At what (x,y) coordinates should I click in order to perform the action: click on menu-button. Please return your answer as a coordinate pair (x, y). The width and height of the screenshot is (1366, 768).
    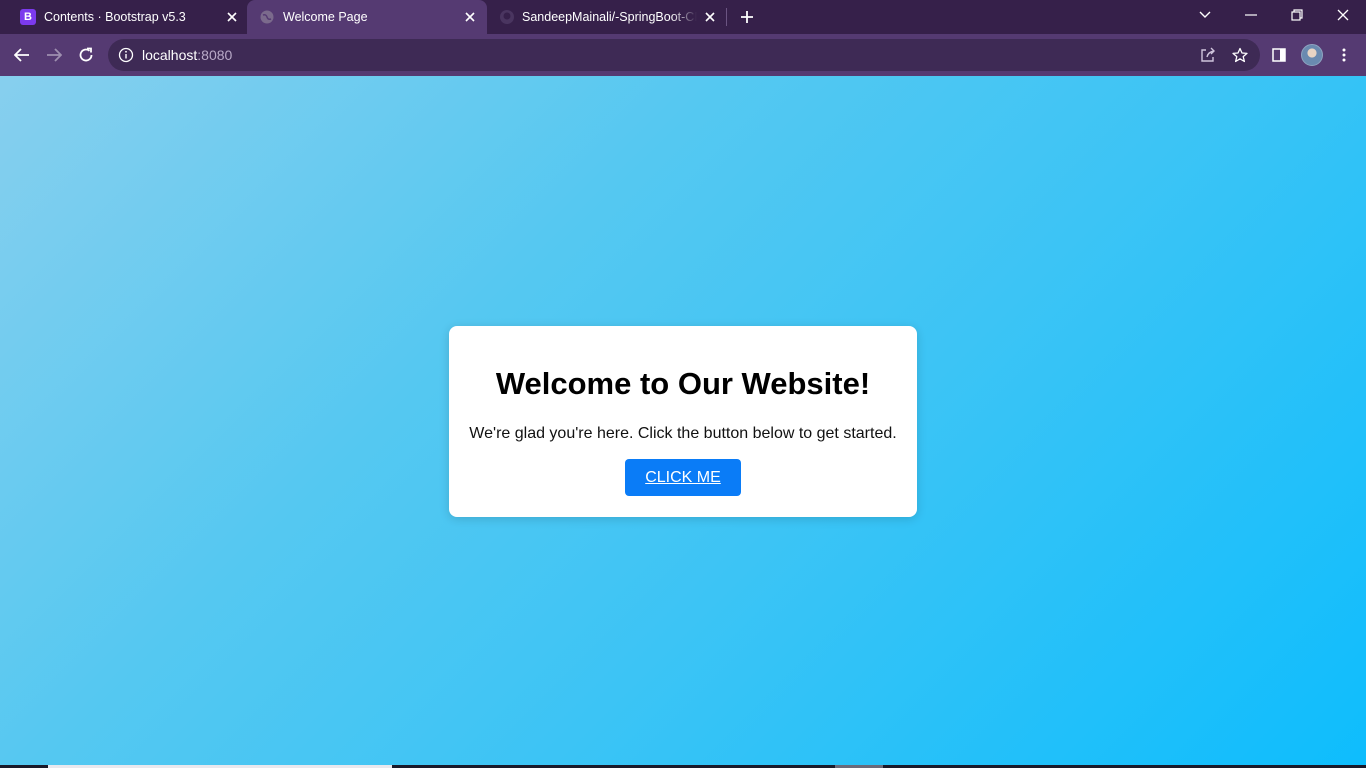
    Looking at the image, I should click on (1344, 55).